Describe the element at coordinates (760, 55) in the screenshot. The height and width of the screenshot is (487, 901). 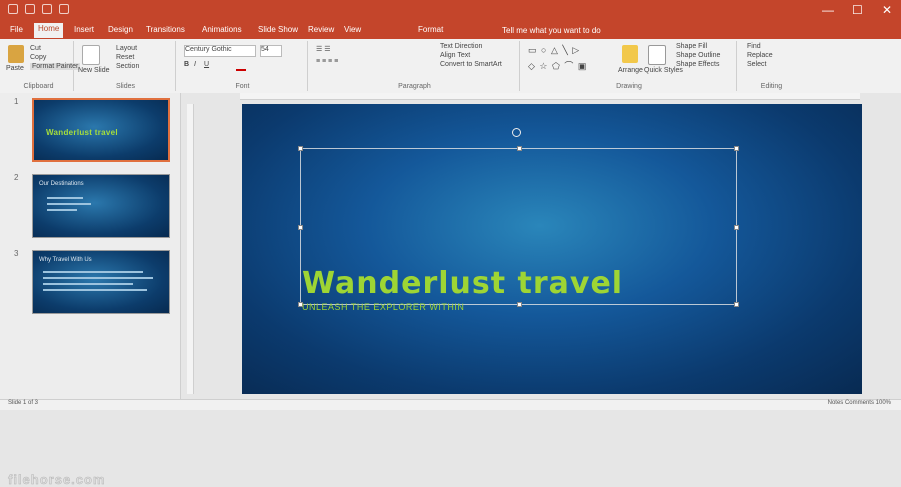
I see `replace-button: Replace` at that location.